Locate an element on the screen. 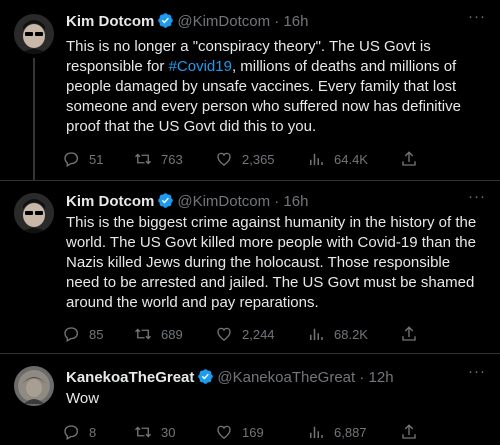  reply-button: 8 is located at coordinates (79, 432).